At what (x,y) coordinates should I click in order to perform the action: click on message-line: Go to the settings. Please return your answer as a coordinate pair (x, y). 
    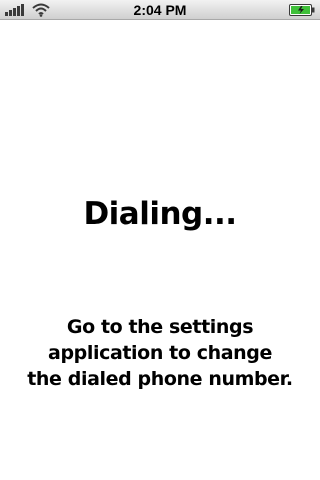
    Looking at the image, I should click on (160, 327).